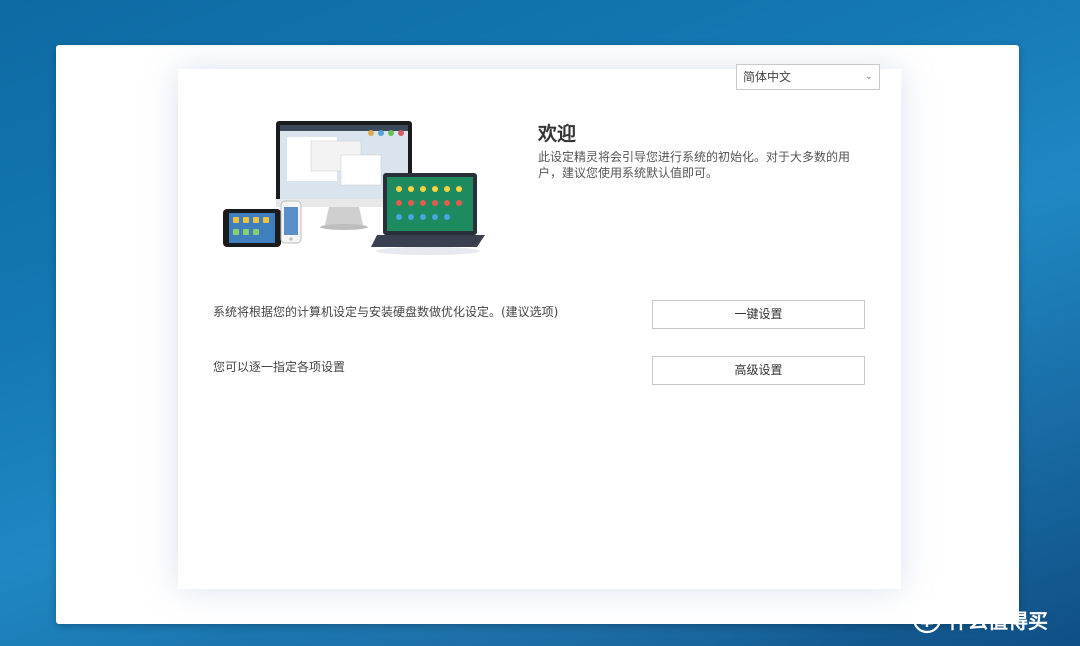 Image resolution: width=1080 pixels, height=646 pixels. I want to click on watermark-logo-icon, so click(927, 619).